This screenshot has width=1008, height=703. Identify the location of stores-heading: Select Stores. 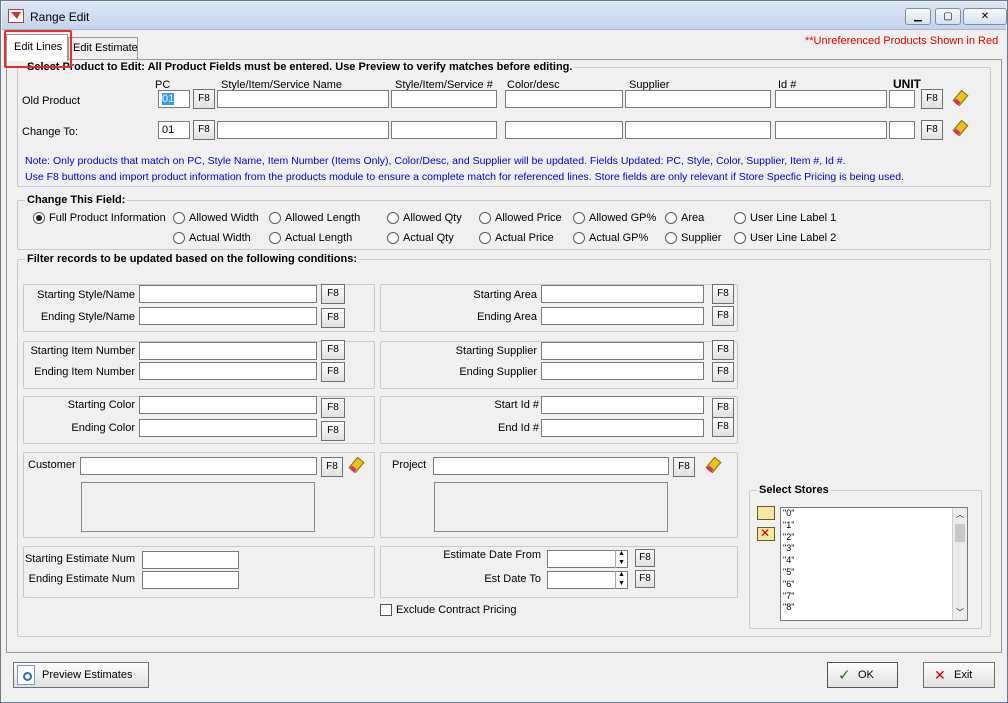
(794, 490).